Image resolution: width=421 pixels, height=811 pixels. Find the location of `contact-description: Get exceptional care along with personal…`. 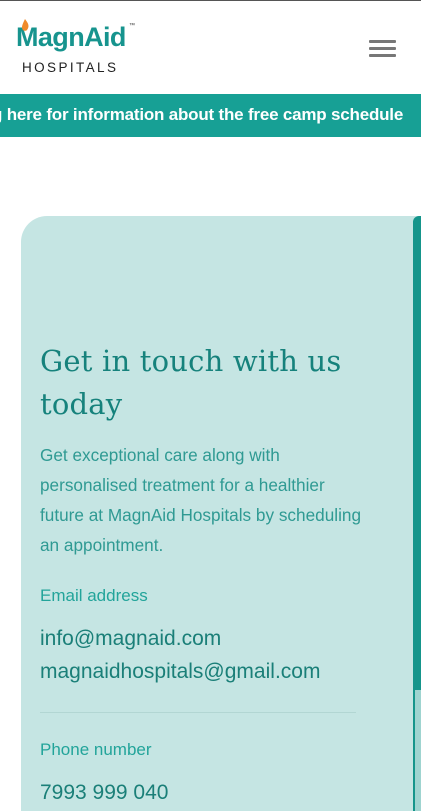

contact-description: Get exceptional care along with personal… is located at coordinates (201, 500).